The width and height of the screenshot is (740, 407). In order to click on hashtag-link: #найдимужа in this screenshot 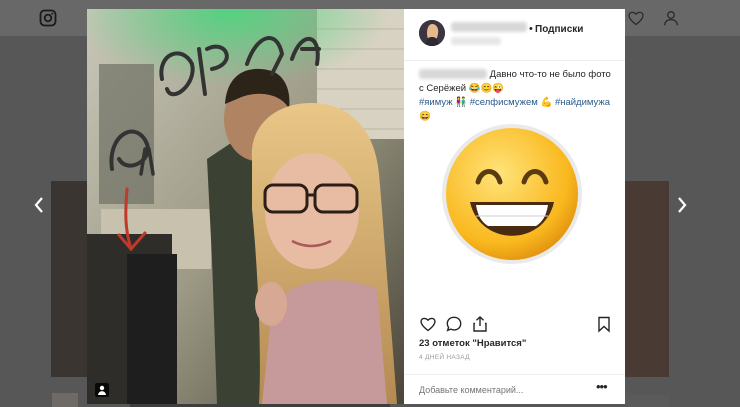, I will do `click(582, 102)`.